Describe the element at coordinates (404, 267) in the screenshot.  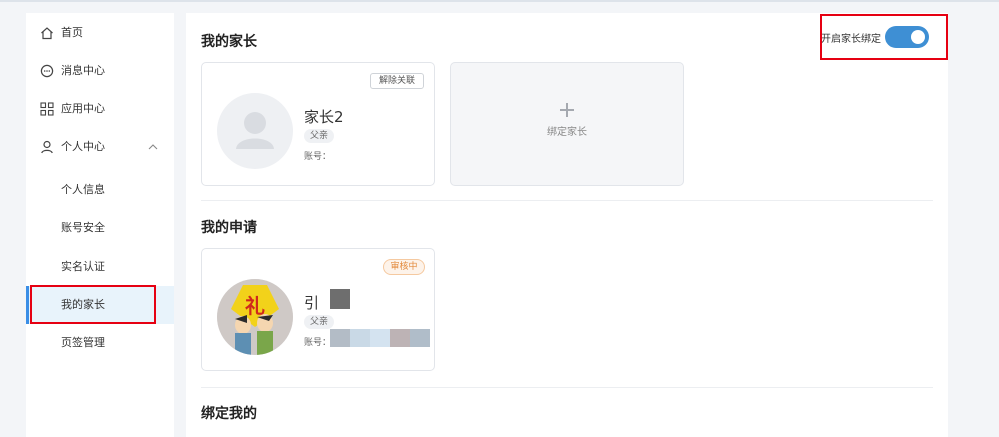
I see `status-badge: 审核中` at that location.